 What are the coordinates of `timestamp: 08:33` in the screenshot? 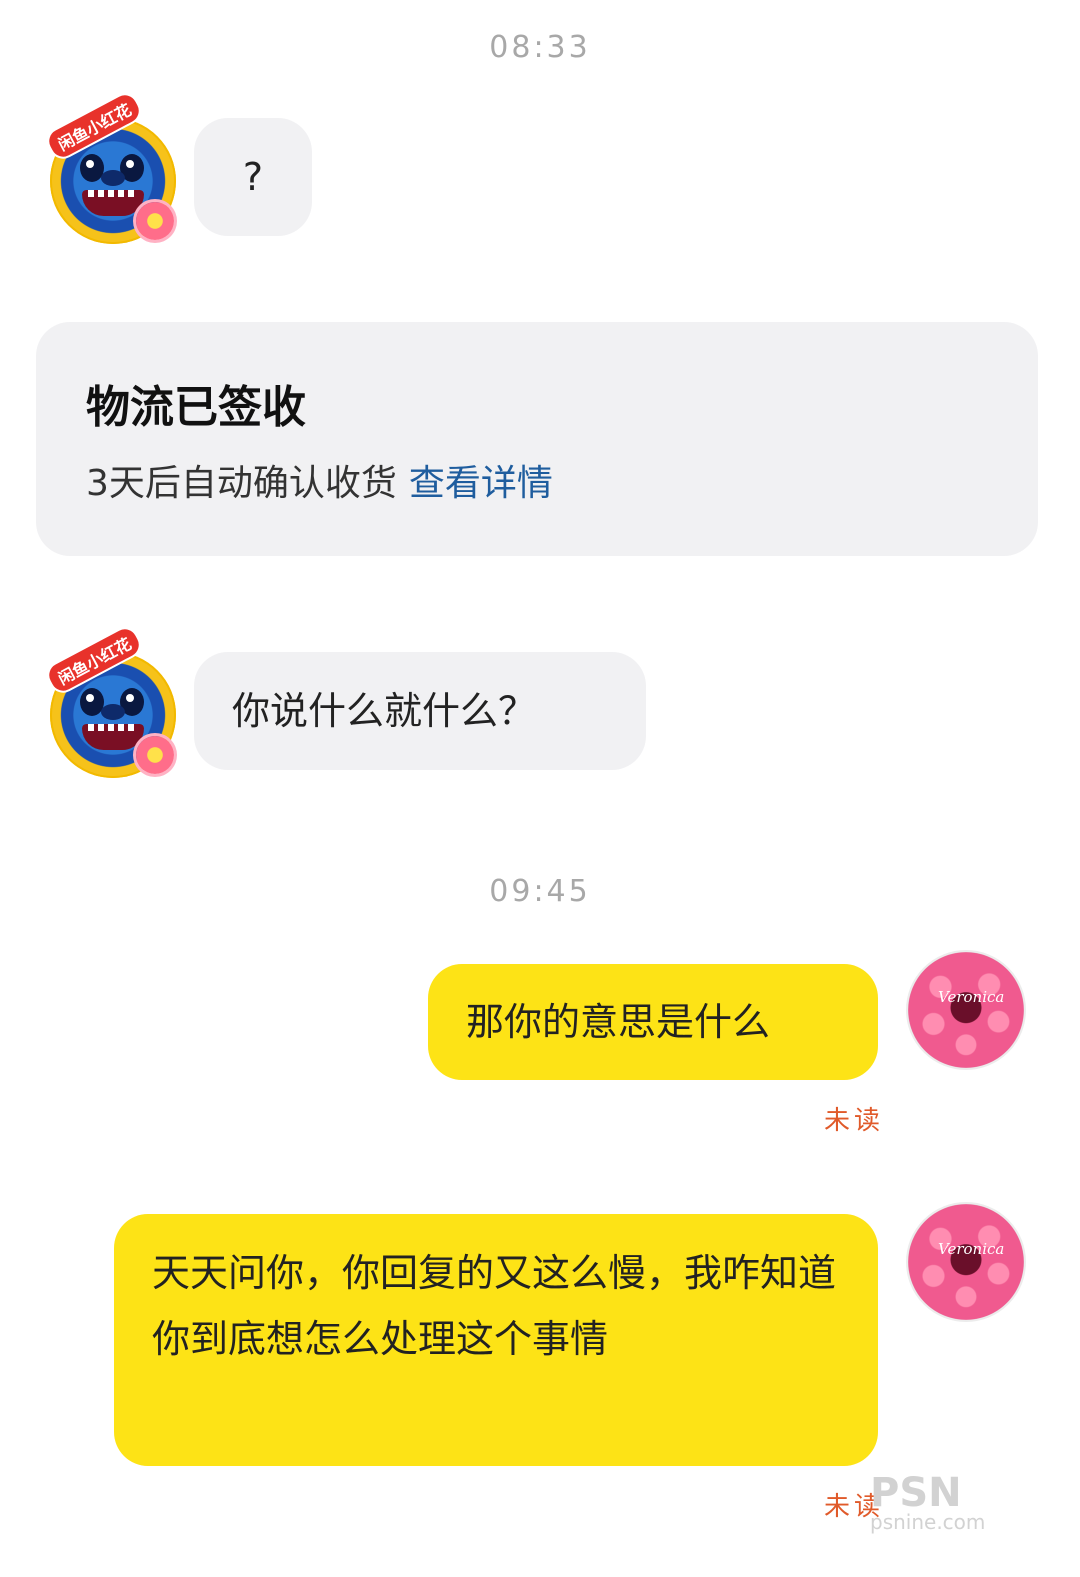 It's located at (540, 47).